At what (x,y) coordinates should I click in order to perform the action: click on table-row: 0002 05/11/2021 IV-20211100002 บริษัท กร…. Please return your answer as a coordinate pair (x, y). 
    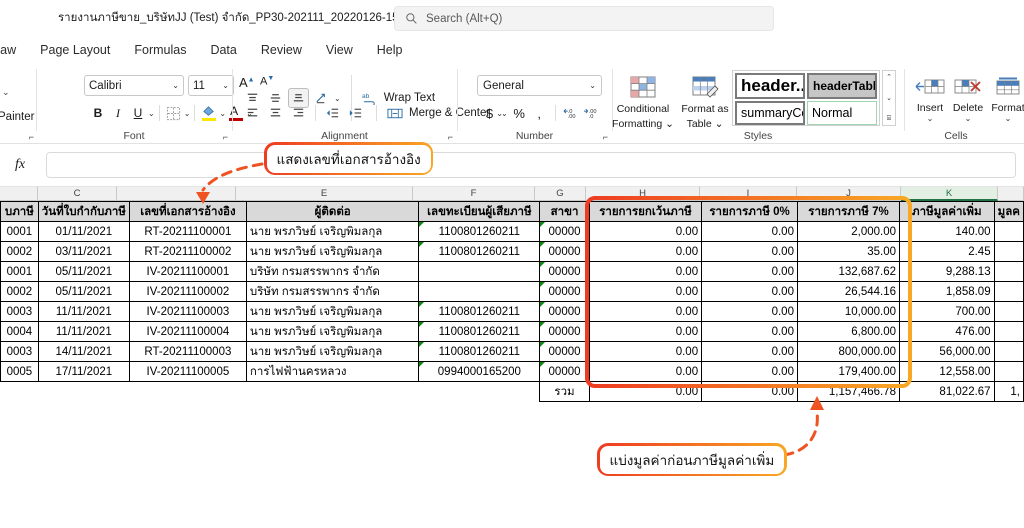
    Looking at the image, I should click on (512, 291).